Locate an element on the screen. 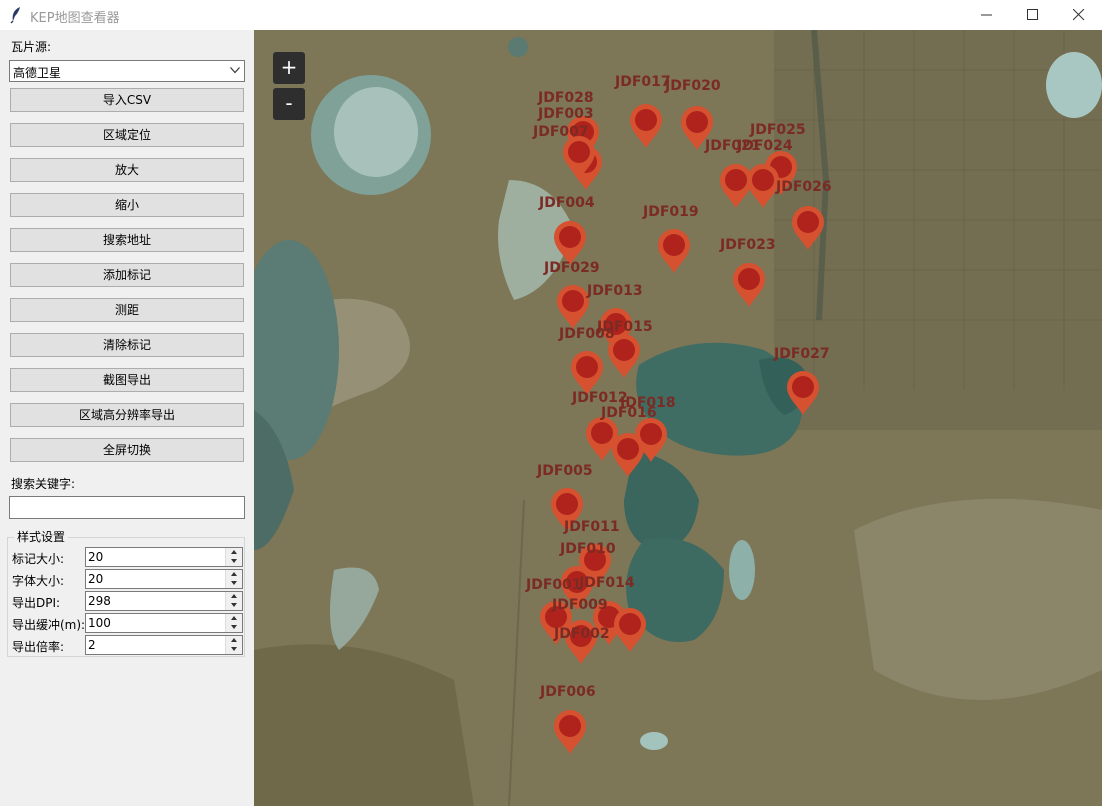 The image size is (1102, 806). title-bar: KEP地图查看器 is located at coordinates (551, 15).